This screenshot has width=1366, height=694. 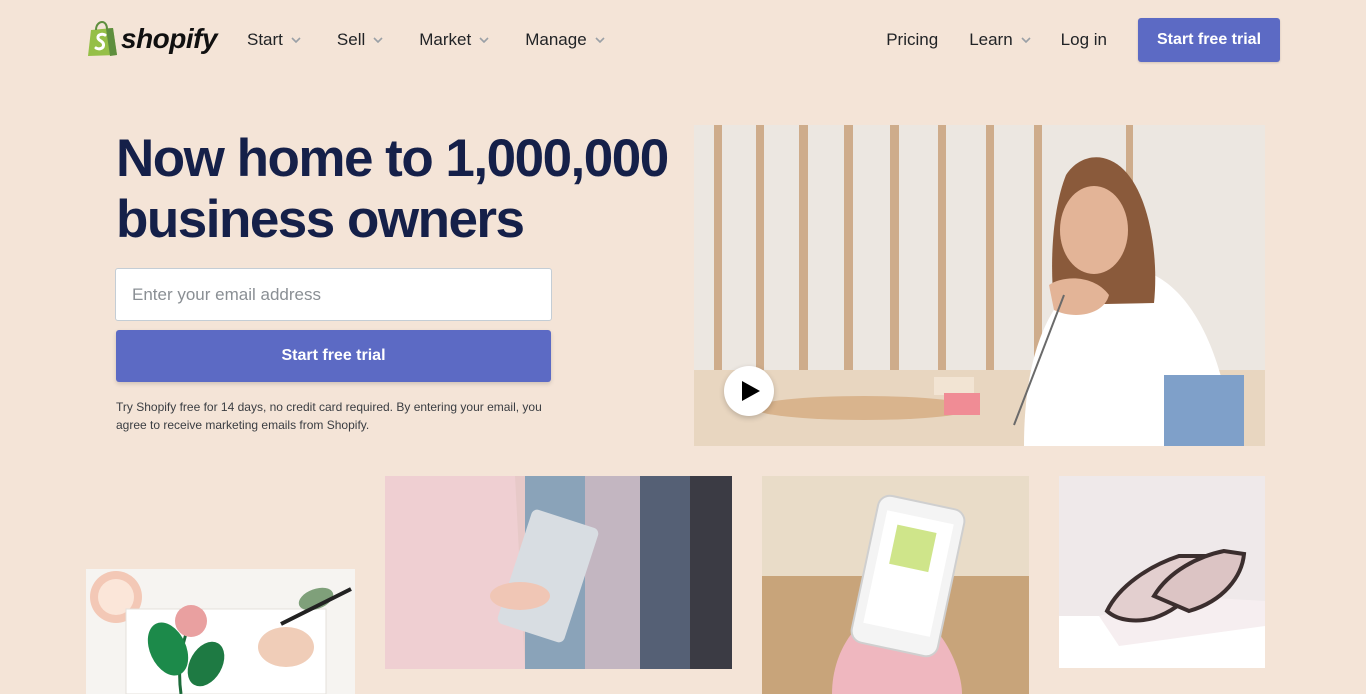 I want to click on oxford-shoes-image, so click(x=1162, y=572).